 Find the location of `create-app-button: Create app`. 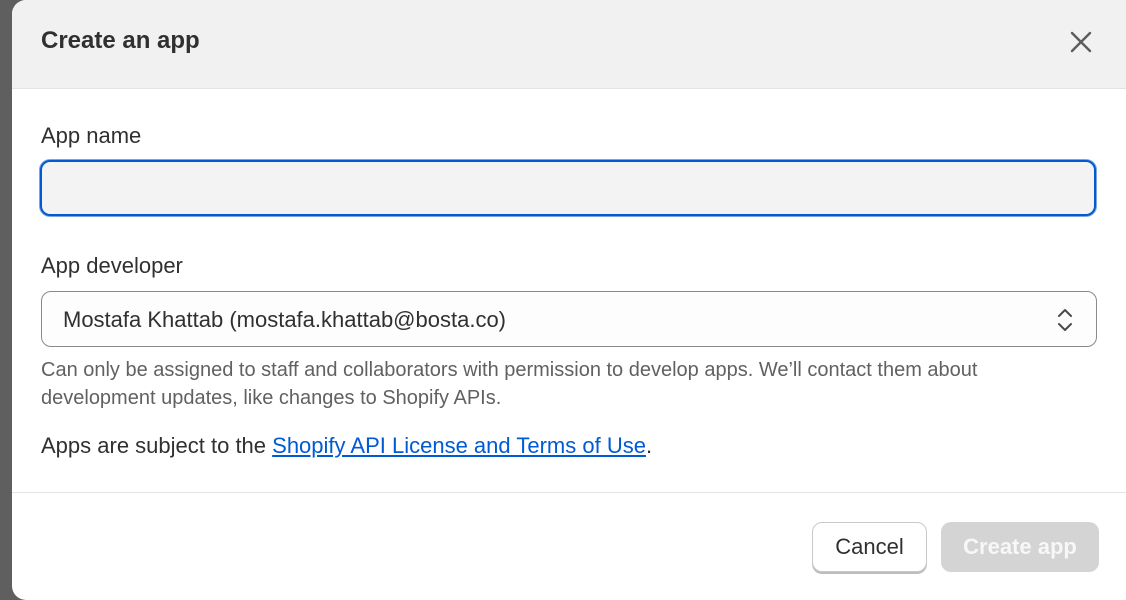

create-app-button: Create app is located at coordinates (1020, 547).